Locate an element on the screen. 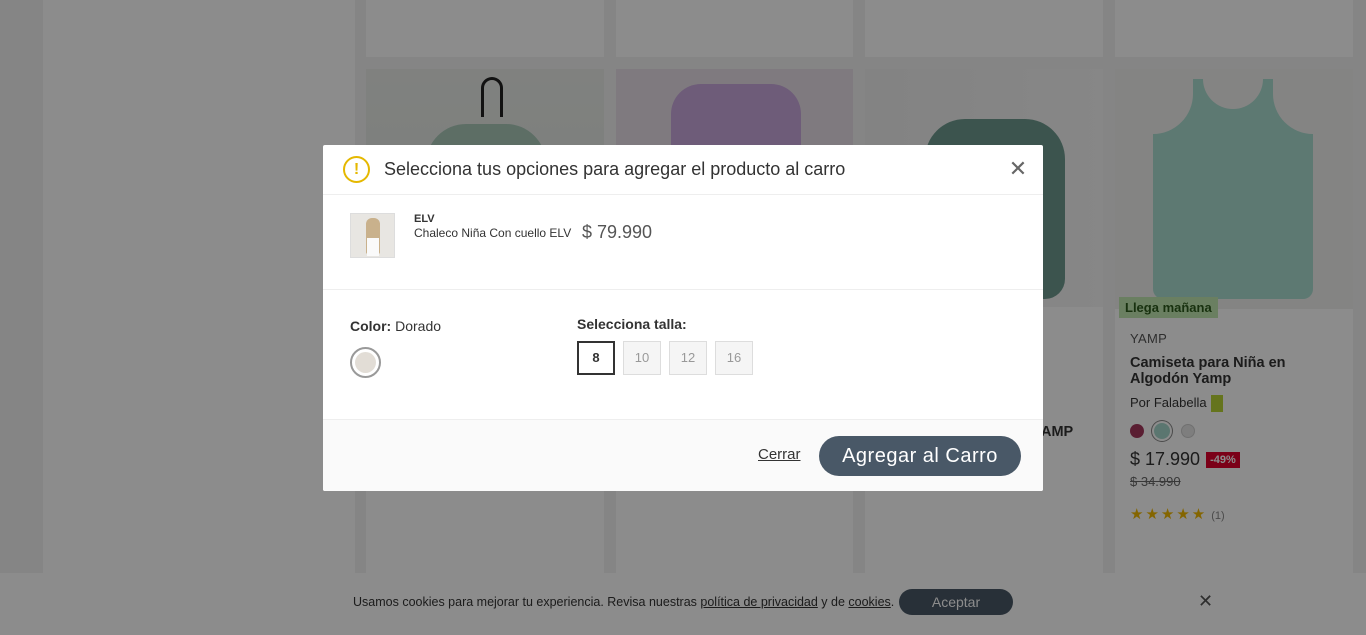  size-label: Selecciona talla: is located at coordinates (632, 324).